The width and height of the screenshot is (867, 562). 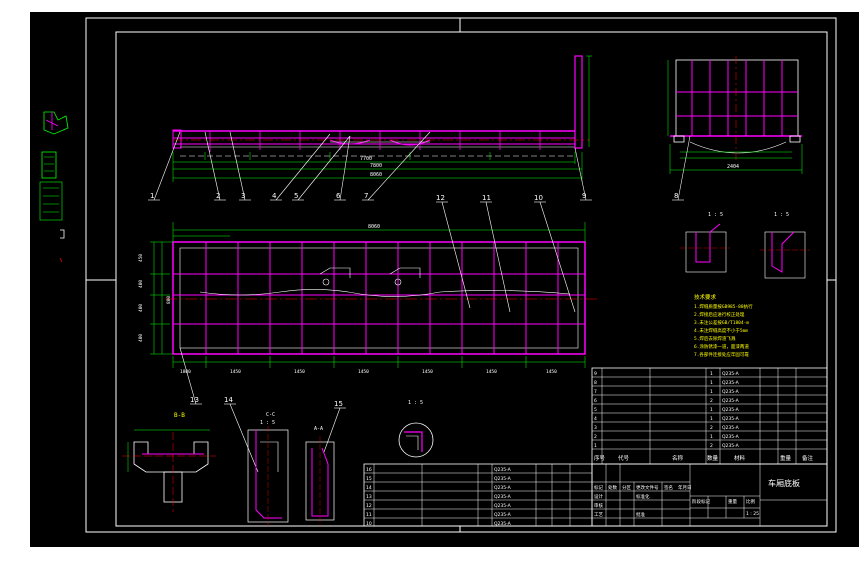 What do you see at coordinates (731, 419) in the screenshot?
I see `bom-right-cell-r5-c4: Q235-A` at bounding box center [731, 419].